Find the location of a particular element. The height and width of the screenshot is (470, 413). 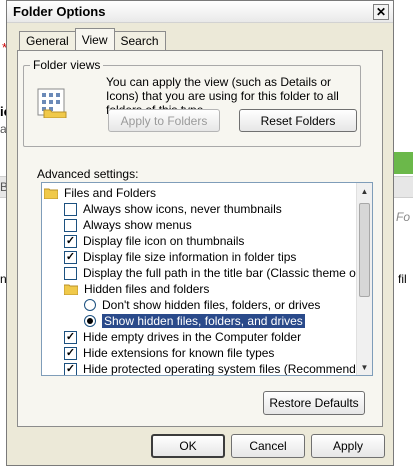

tree-item-label: Hidden files and folders is located at coordinates (147, 289).